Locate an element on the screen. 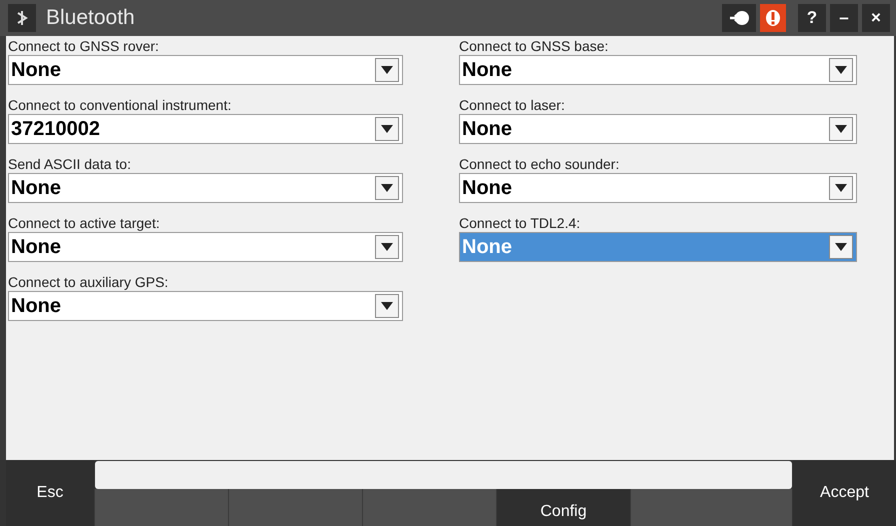 This screenshot has width=896, height=526. field-label: Connect to GNSS base: is located at coordinates (534, 46).